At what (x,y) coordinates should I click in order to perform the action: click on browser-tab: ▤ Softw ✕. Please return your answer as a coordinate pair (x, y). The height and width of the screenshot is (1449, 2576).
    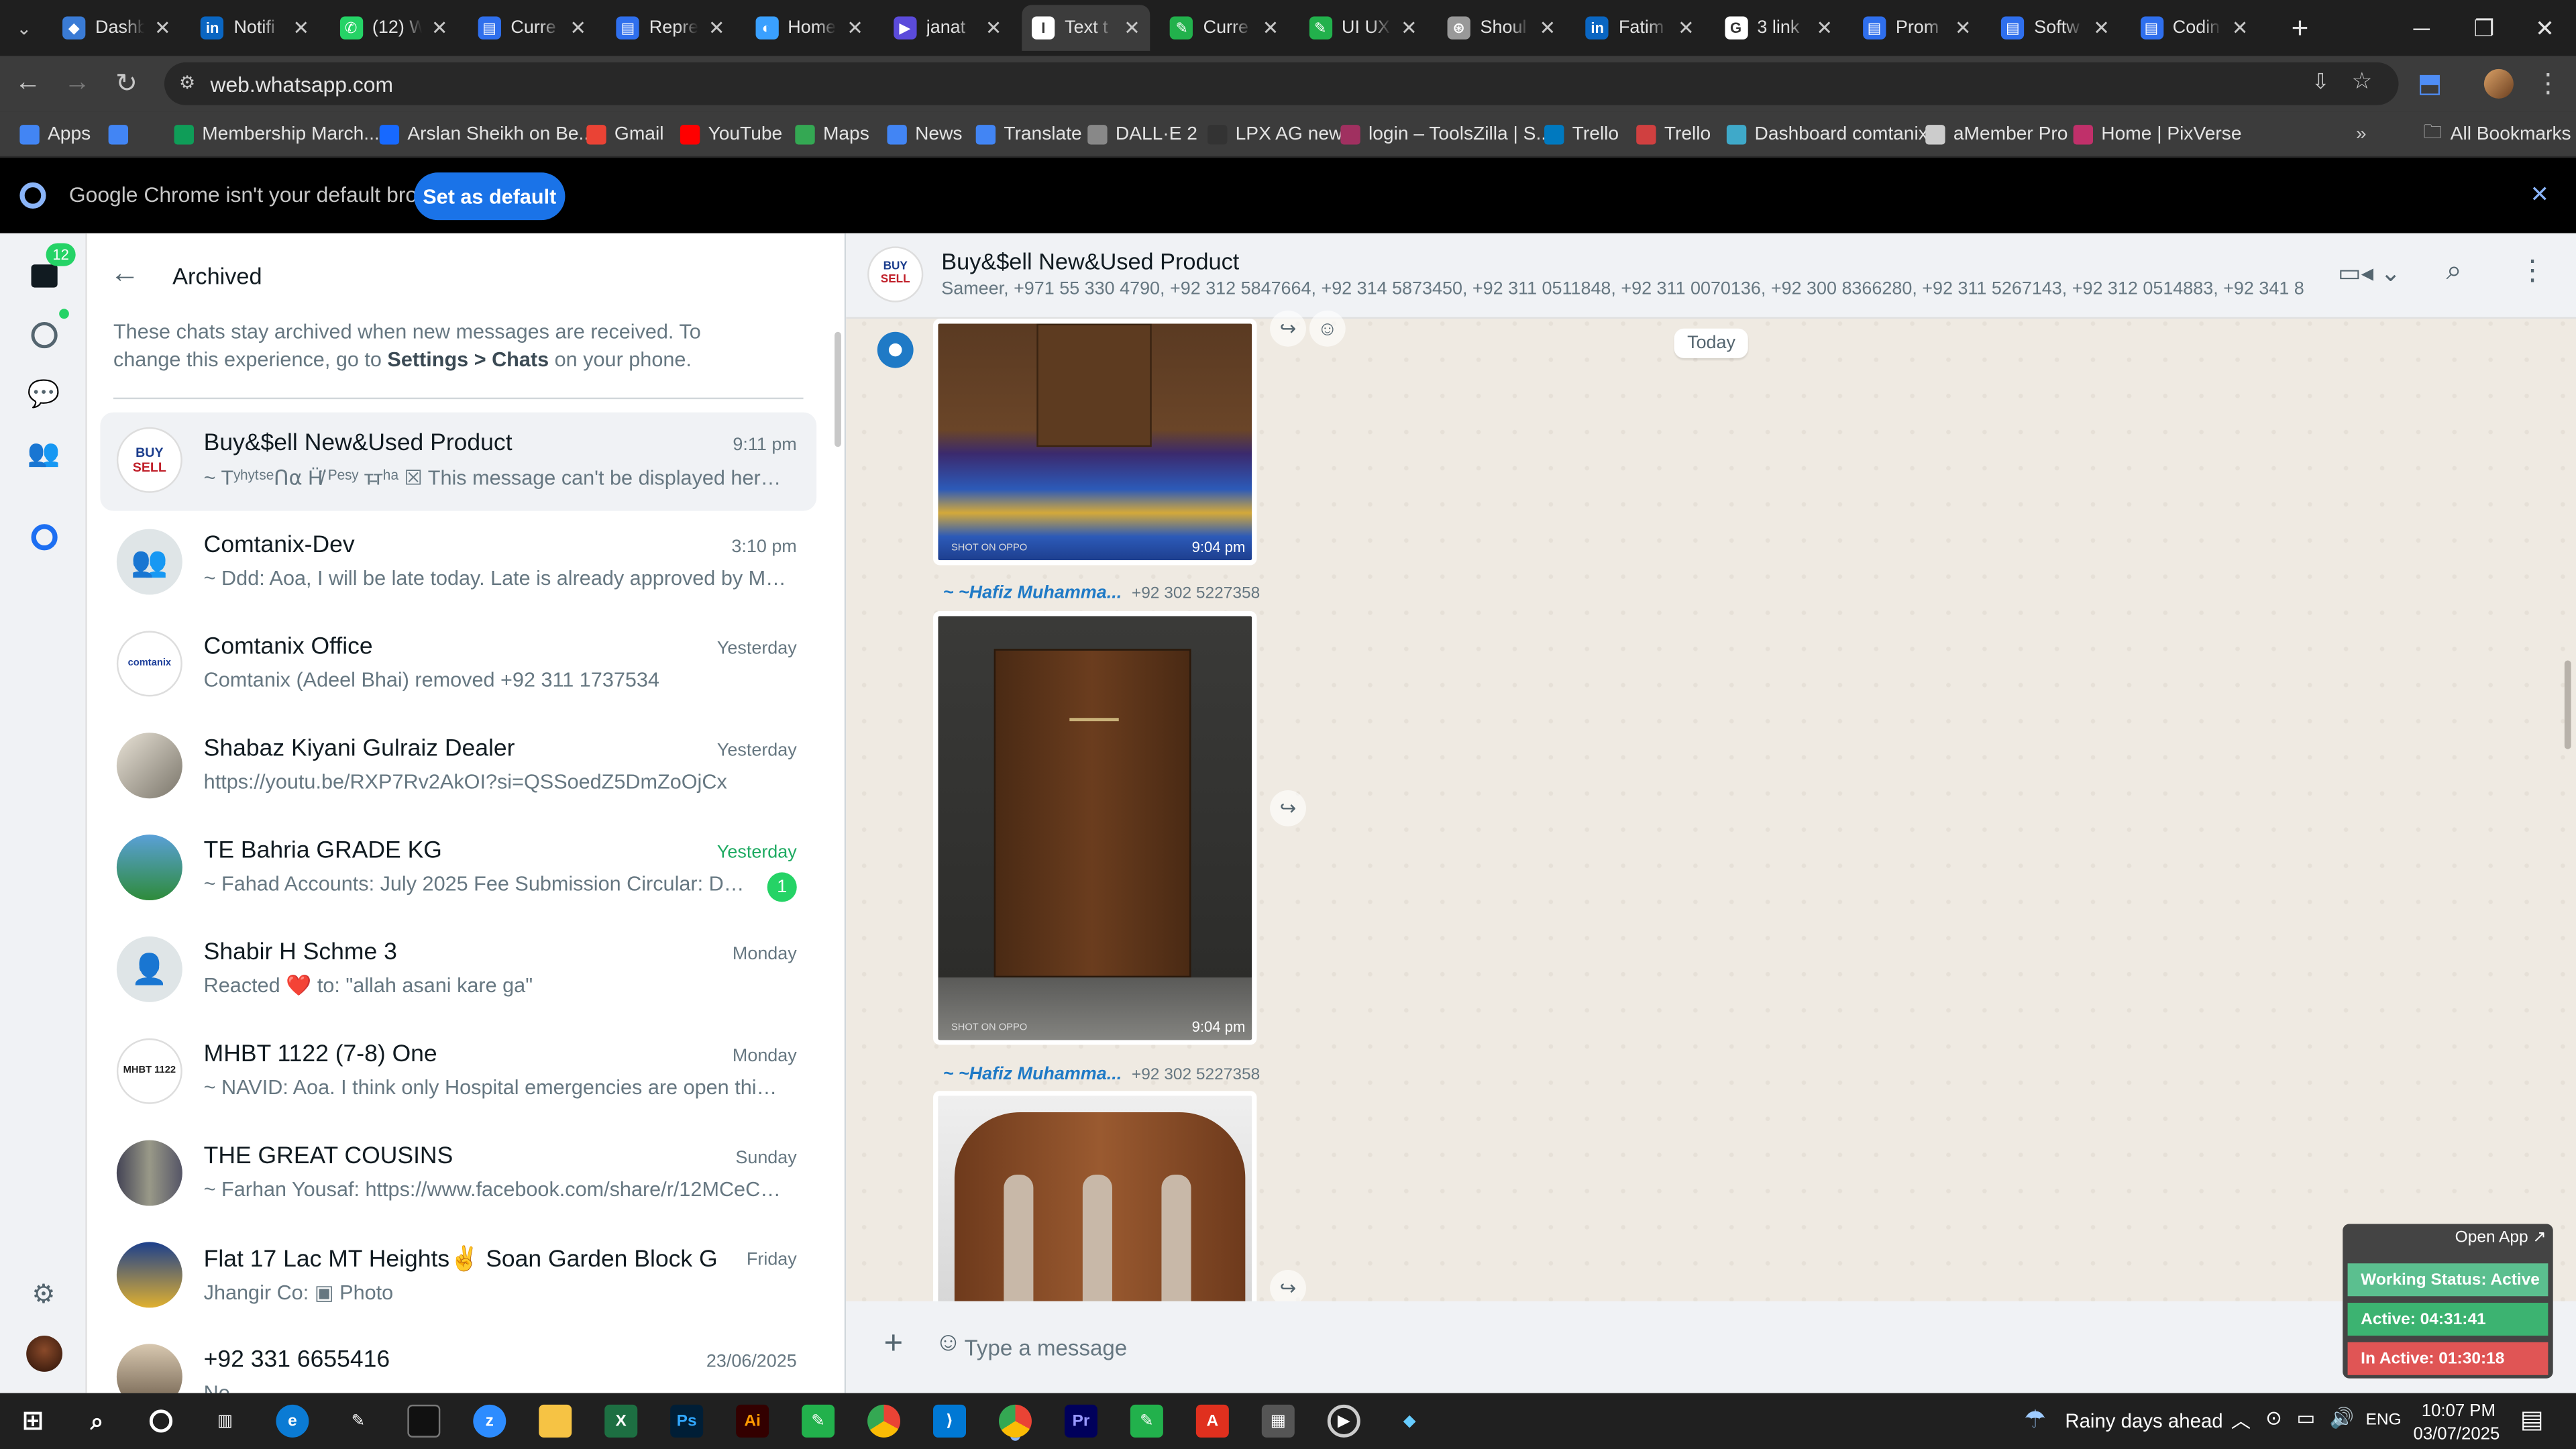
    Looking at the image, I should click on (2056, 28).